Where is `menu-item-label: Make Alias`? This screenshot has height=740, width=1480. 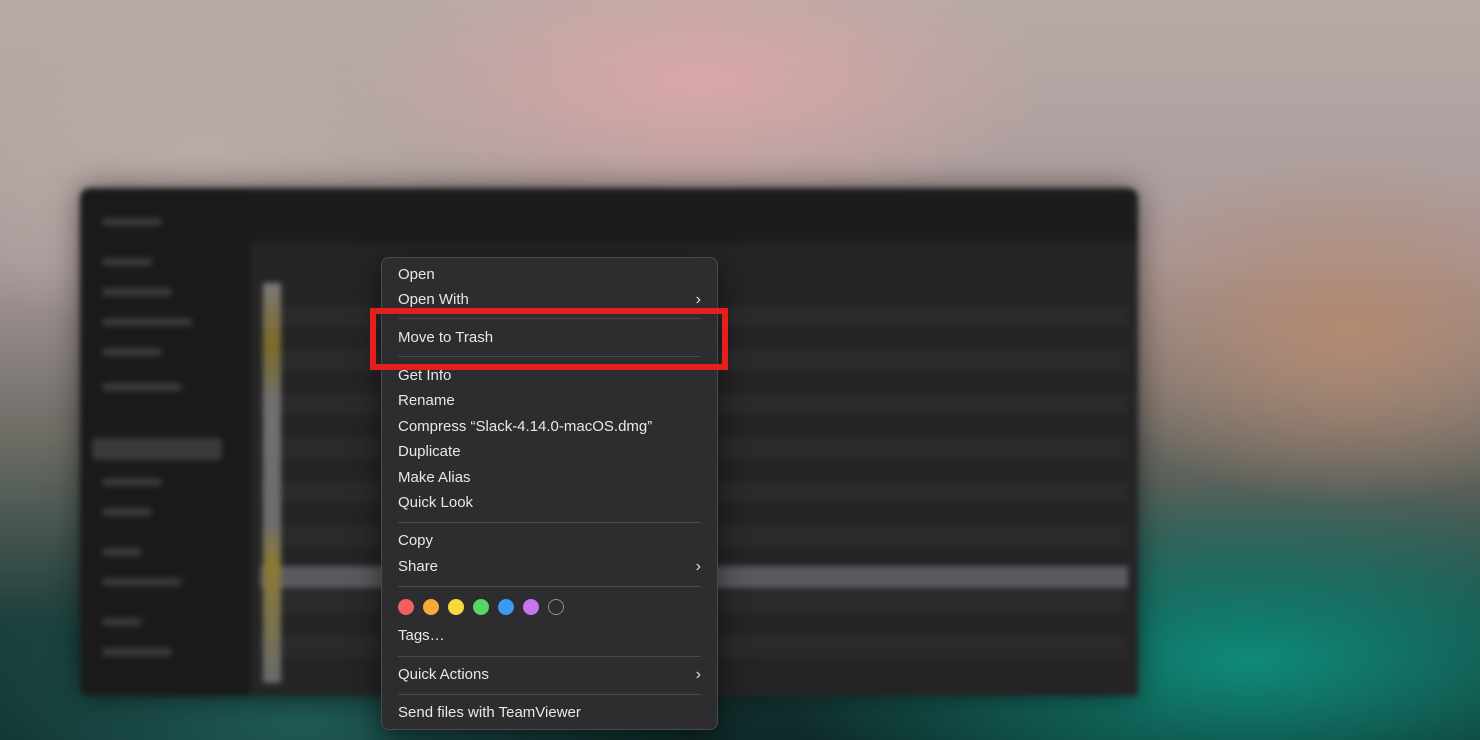
menu-item-label: Make Alias is located at coordinates (434, 477).